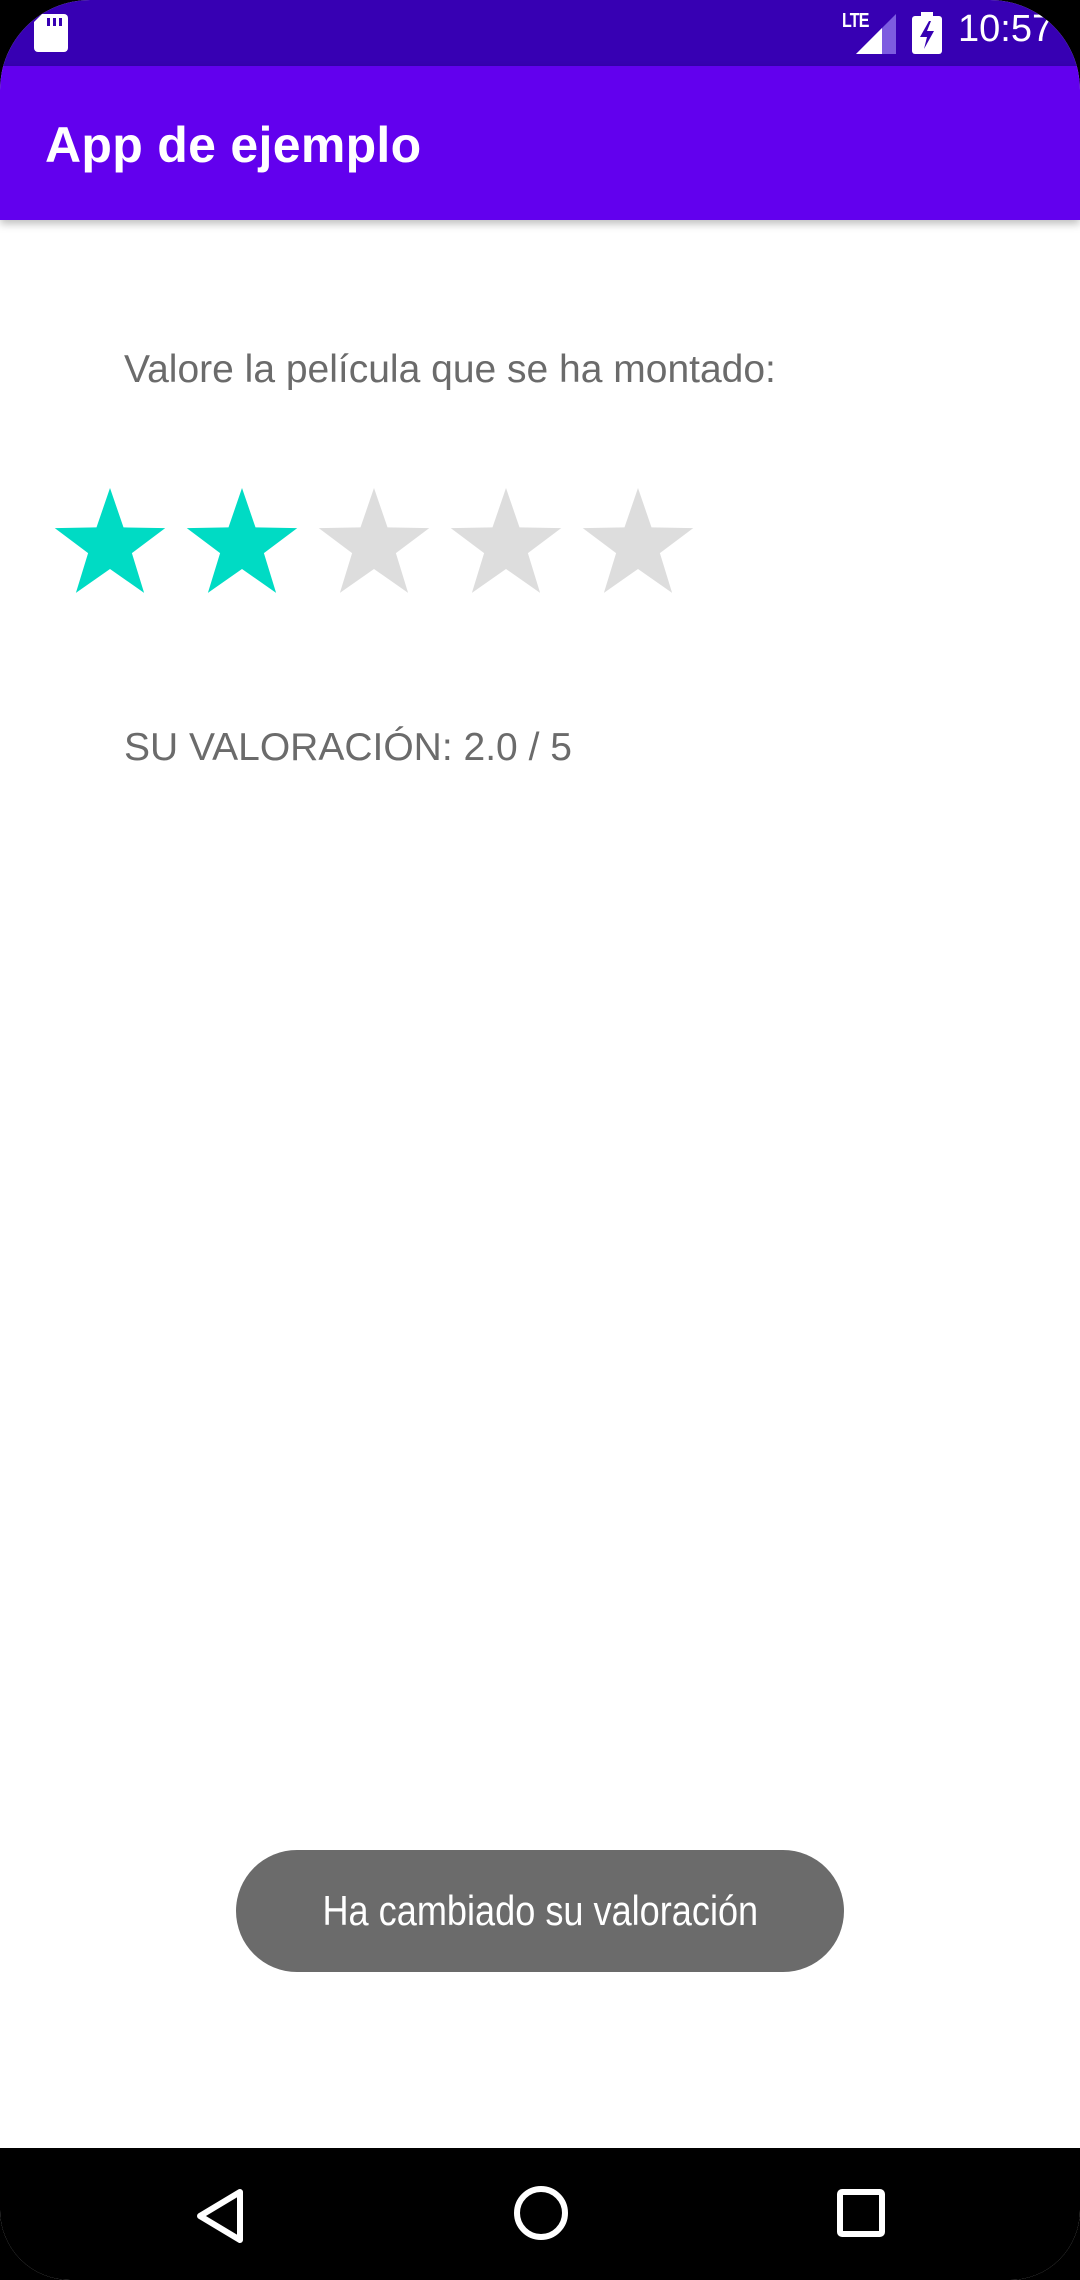 The width and height of the screenshot is (1080, 2280). Describe the element at coordinates (348, 747) in the screenshot. I see `rating-result: SU VALORACIÓN: 2.0 / 5` at that location.